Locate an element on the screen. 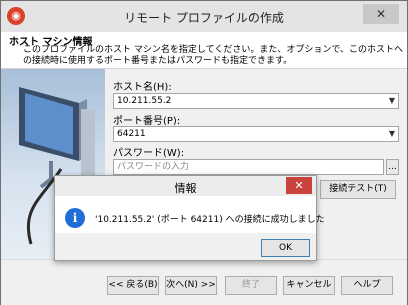 This screenshot has width=408, height=305. password-input: パスワードの入力 is located at coordinates (248, 167).